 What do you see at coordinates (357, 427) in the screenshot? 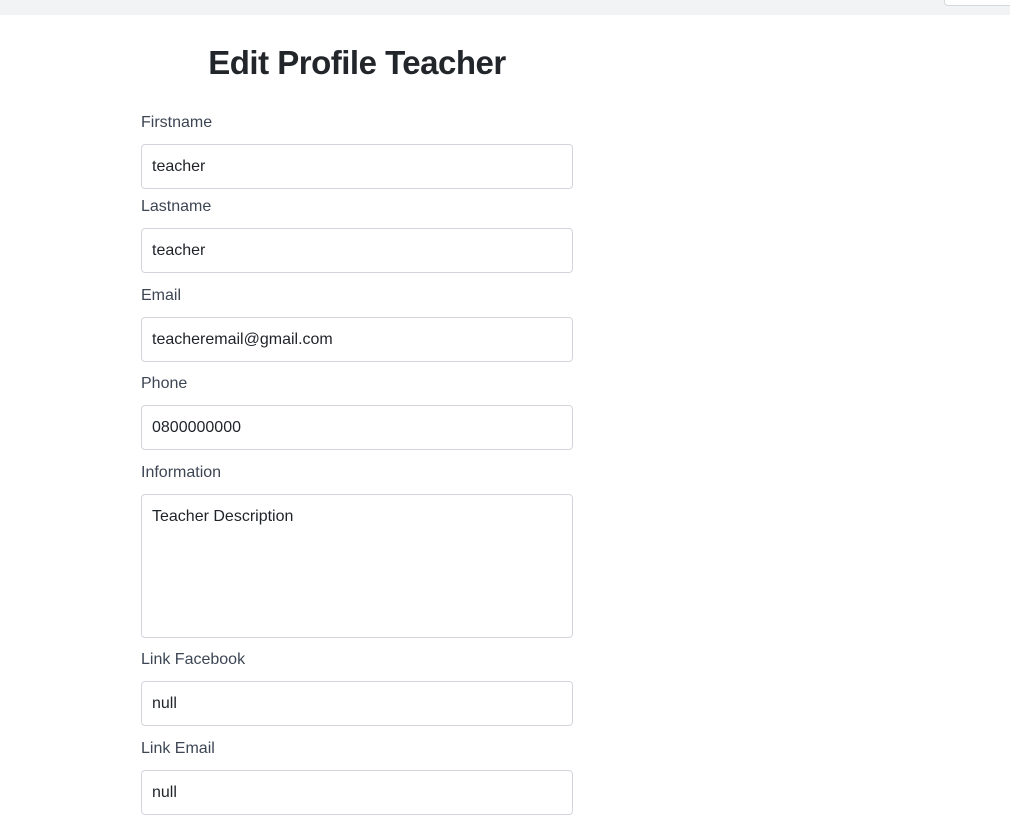
I see `phone-input` at bounding box center [357, 427].